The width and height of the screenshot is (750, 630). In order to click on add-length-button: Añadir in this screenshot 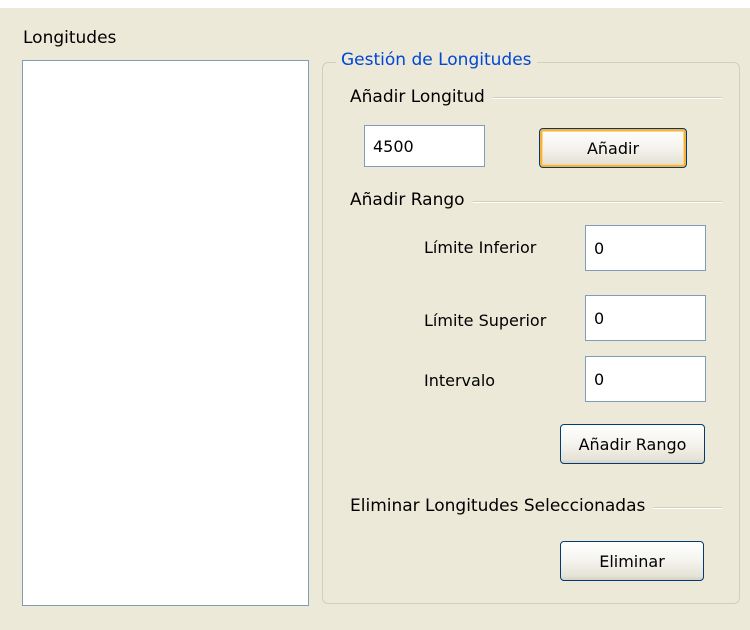, I will do `click(613, 148)`.